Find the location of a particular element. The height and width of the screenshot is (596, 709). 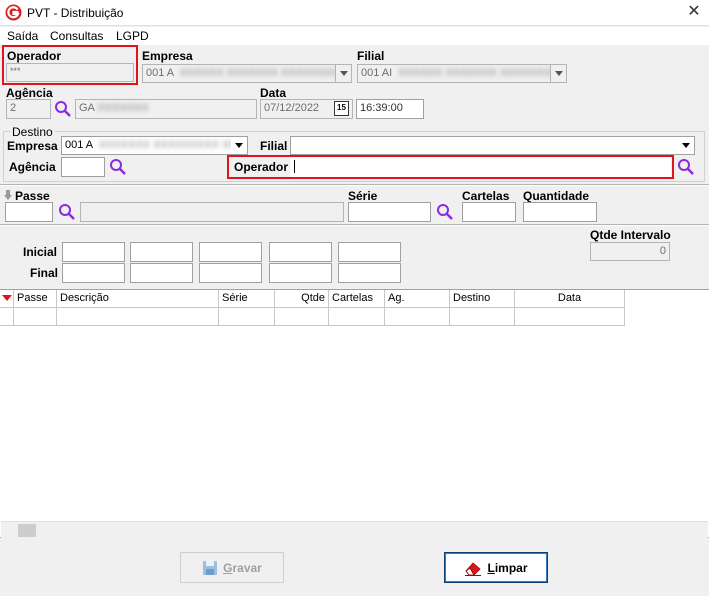

agencia-value: 2 is located at coordinates (13, 108).